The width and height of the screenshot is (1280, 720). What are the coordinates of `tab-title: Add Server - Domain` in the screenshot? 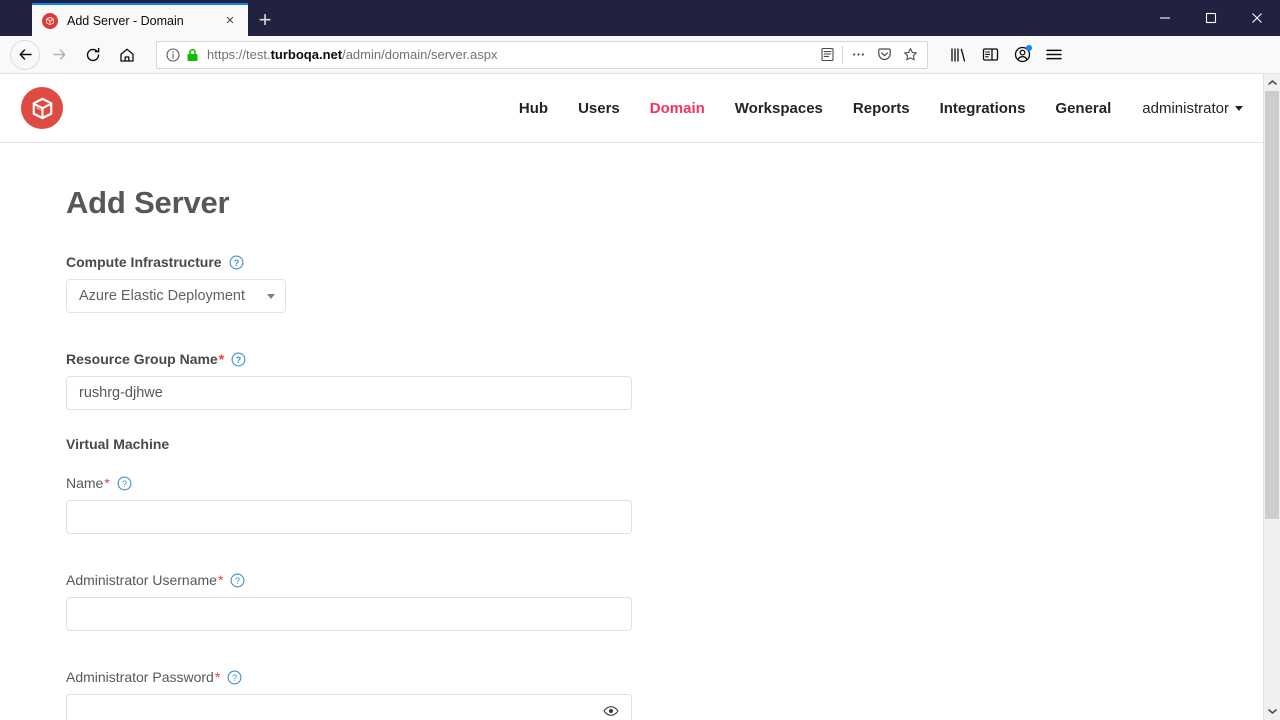 It's located at (125, 20).